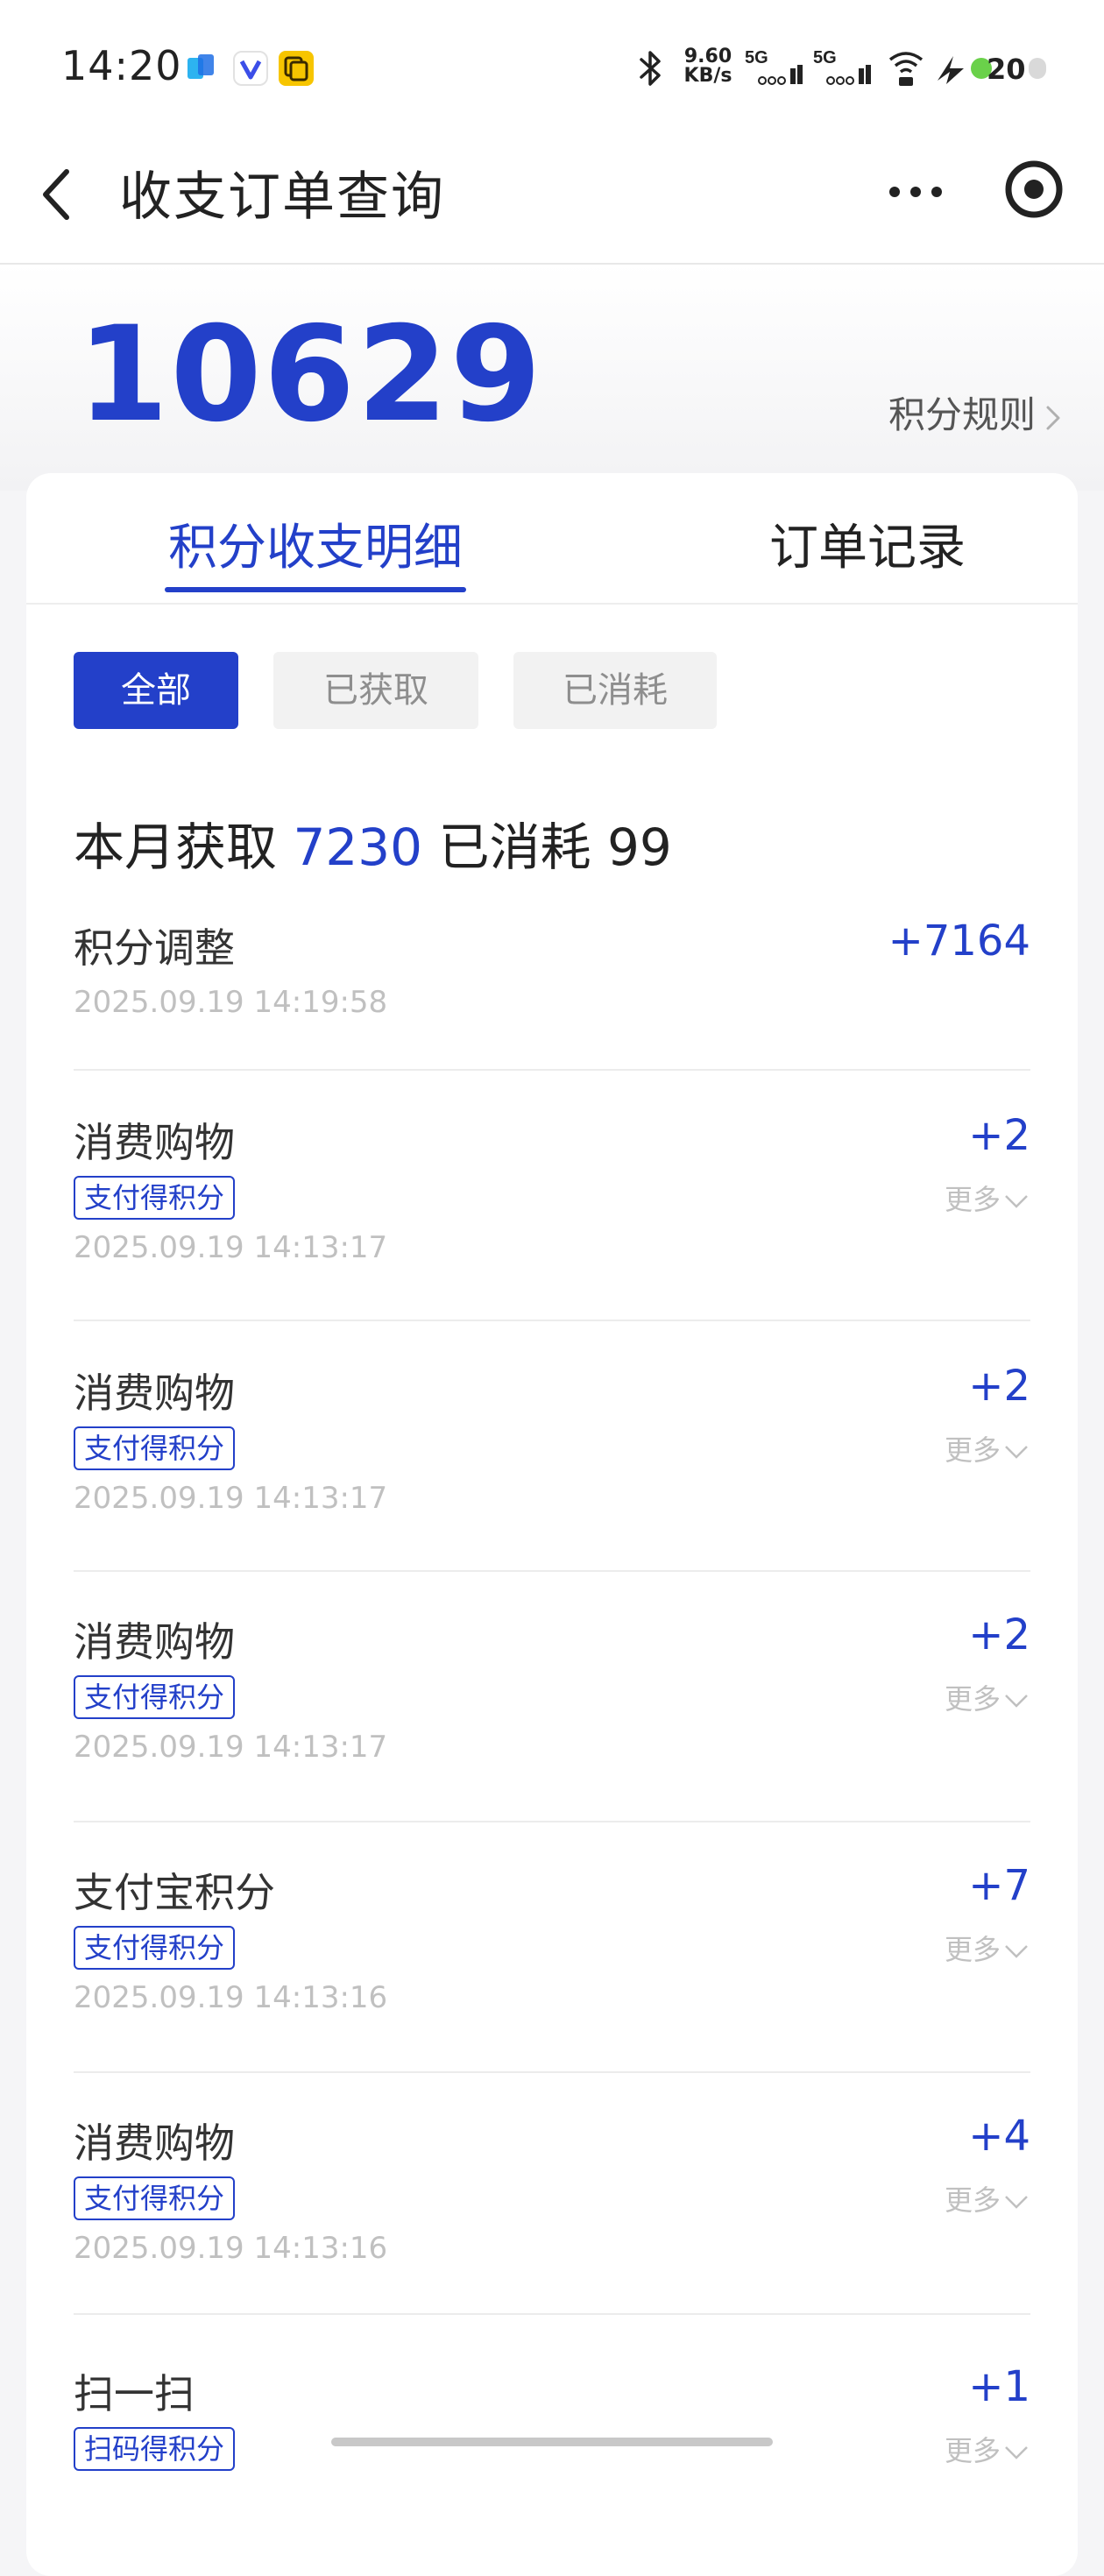 Image resolution: width=1104 pixels, height=2576 pixels. Describe the element at coordinates (201, 66) in the screenshot. I see `app-notification-icon` at that location.